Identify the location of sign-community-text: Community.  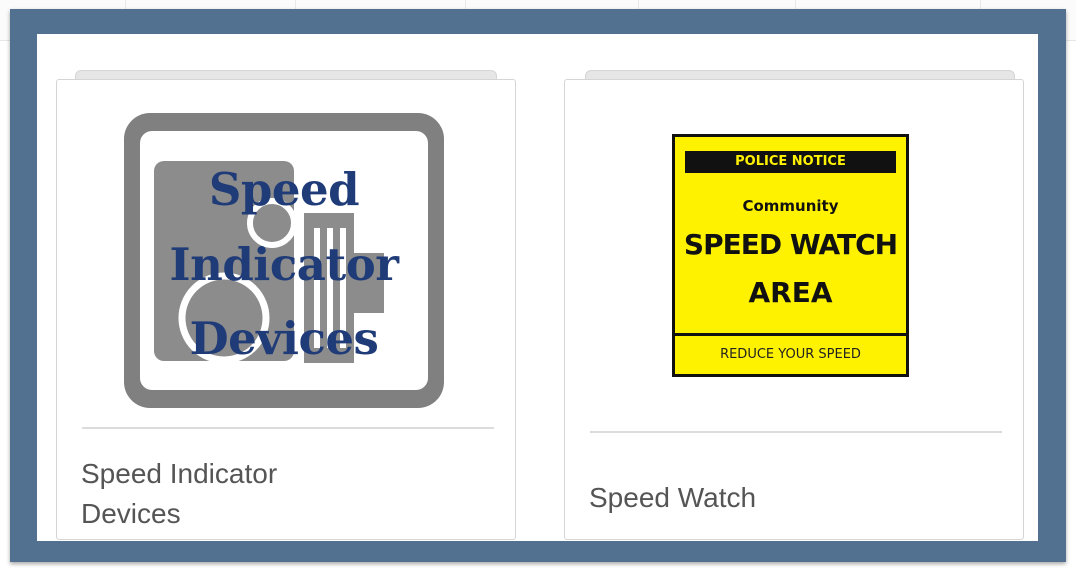
(790, 206).